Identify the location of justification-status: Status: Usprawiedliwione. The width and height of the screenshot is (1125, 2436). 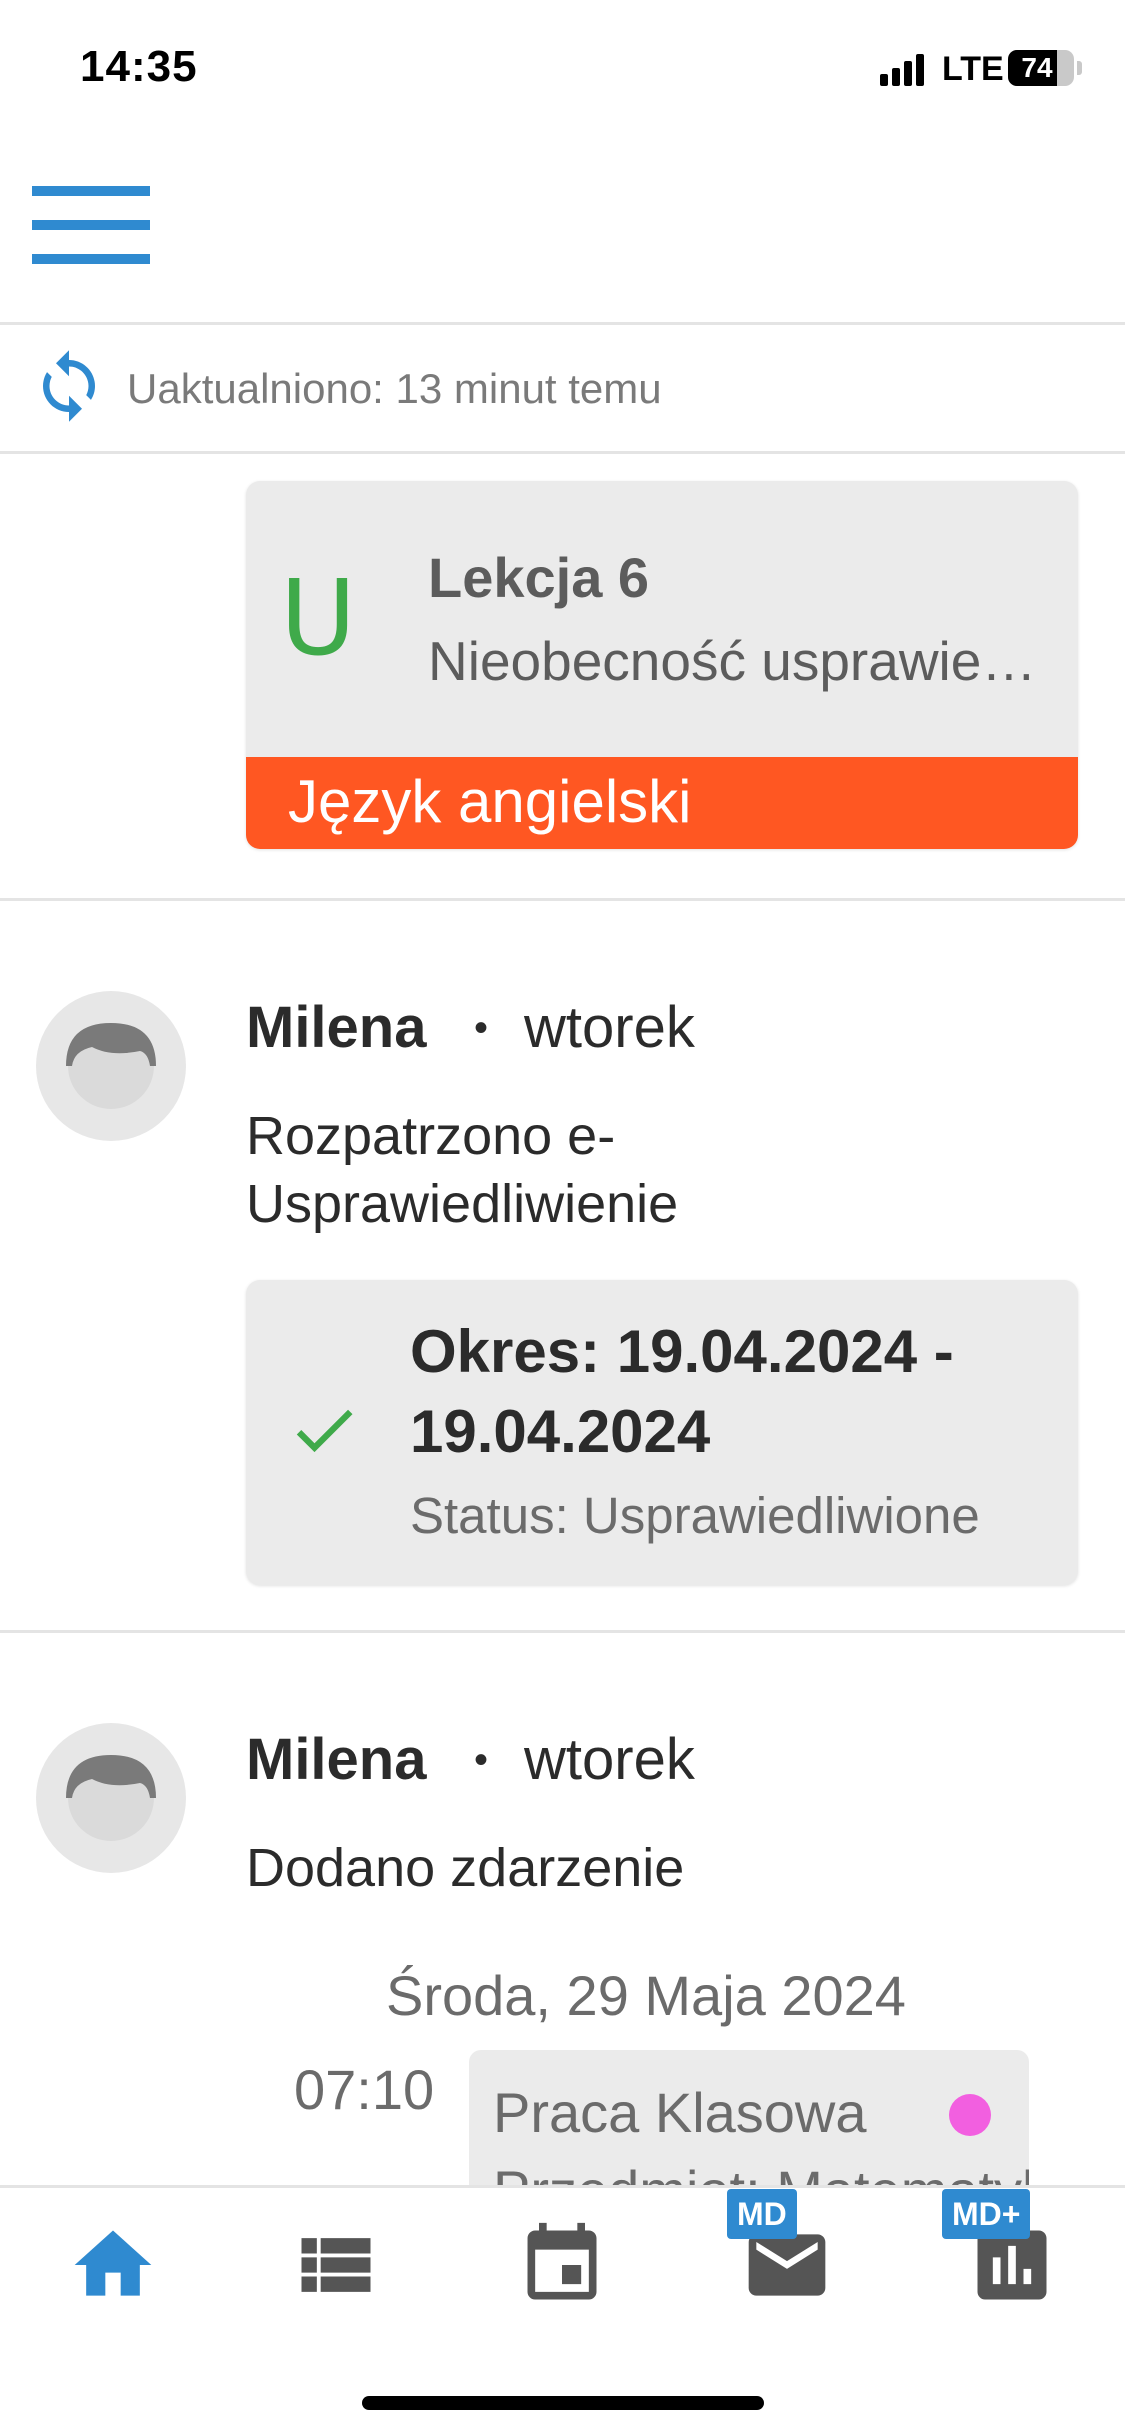
(695, 1515).